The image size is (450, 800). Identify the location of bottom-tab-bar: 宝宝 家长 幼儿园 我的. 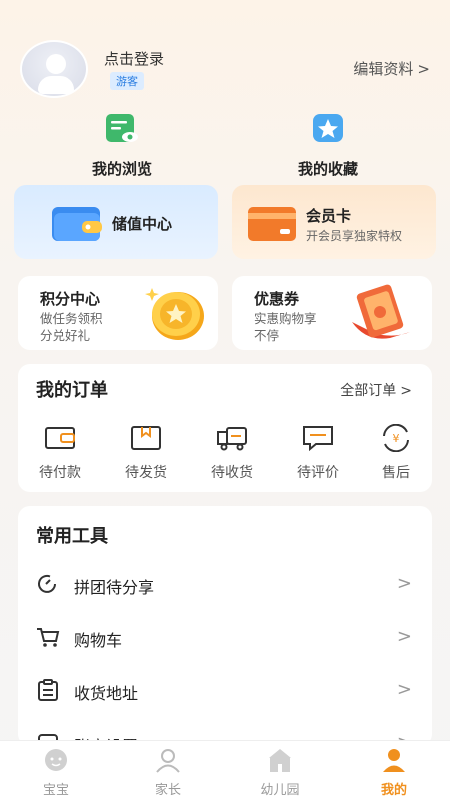
(225, 770).